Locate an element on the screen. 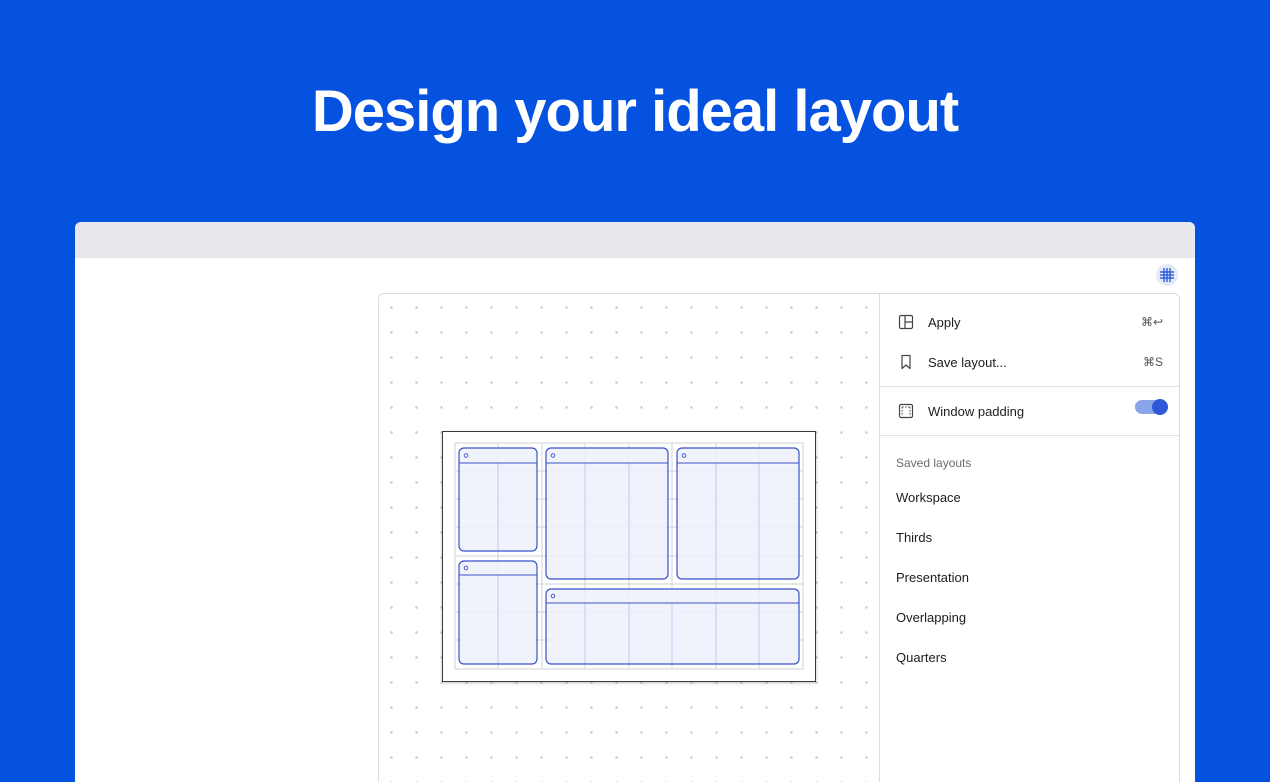  apply-menu-item: Apply ⌘↩ is located at coordinates (1029, 322).